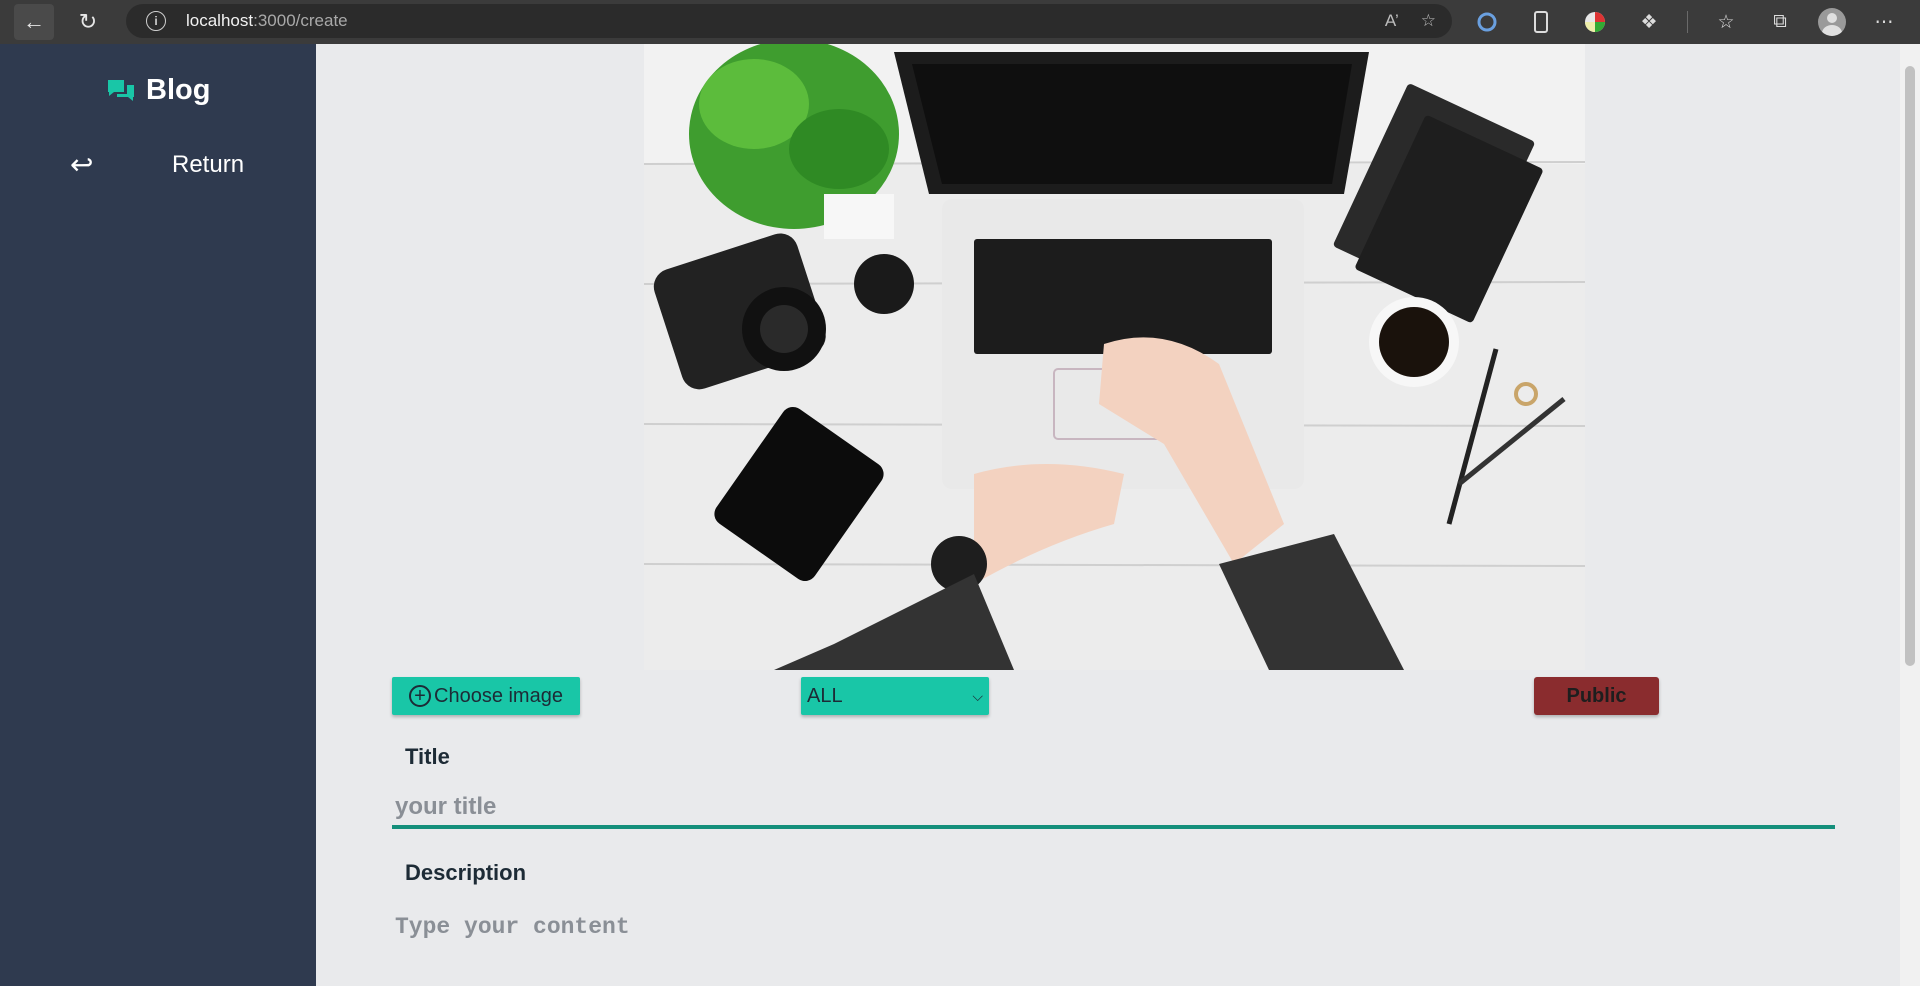 This screenshot has height=986, width=1920. Describe the element at coordinates (1832, 22) in the screenshot. I see `profile-avatar` at that location.